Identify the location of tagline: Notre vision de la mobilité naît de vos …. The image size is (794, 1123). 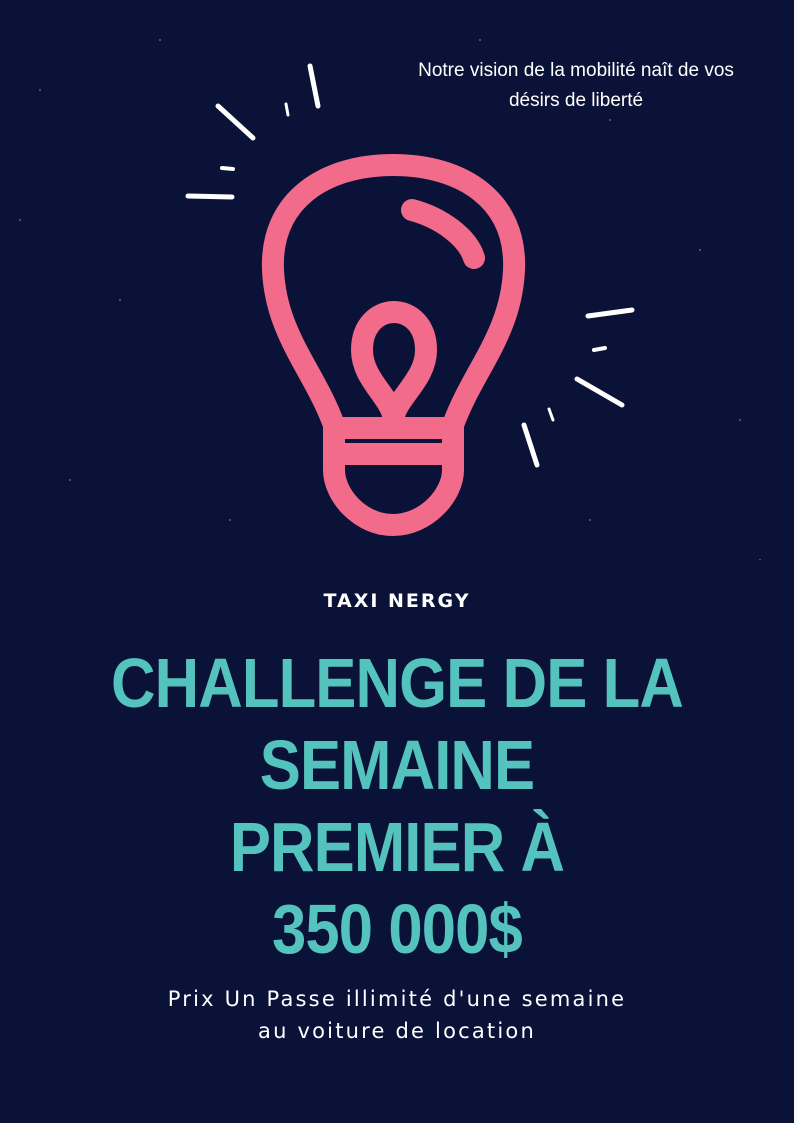
(576, 86).